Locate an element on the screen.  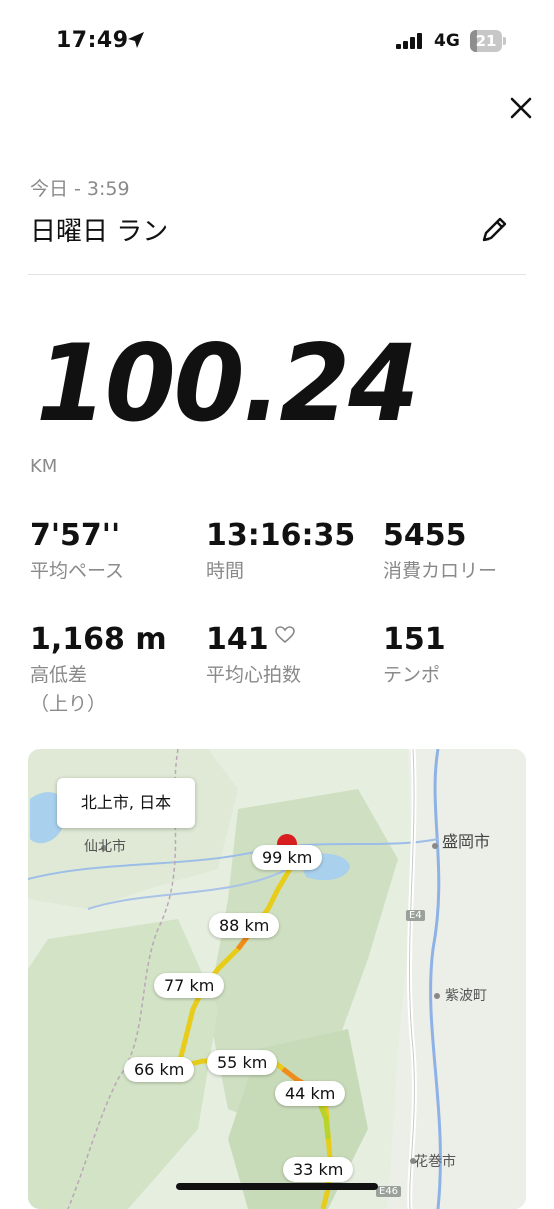
home-indicator is located at coordinates (277, 1186).